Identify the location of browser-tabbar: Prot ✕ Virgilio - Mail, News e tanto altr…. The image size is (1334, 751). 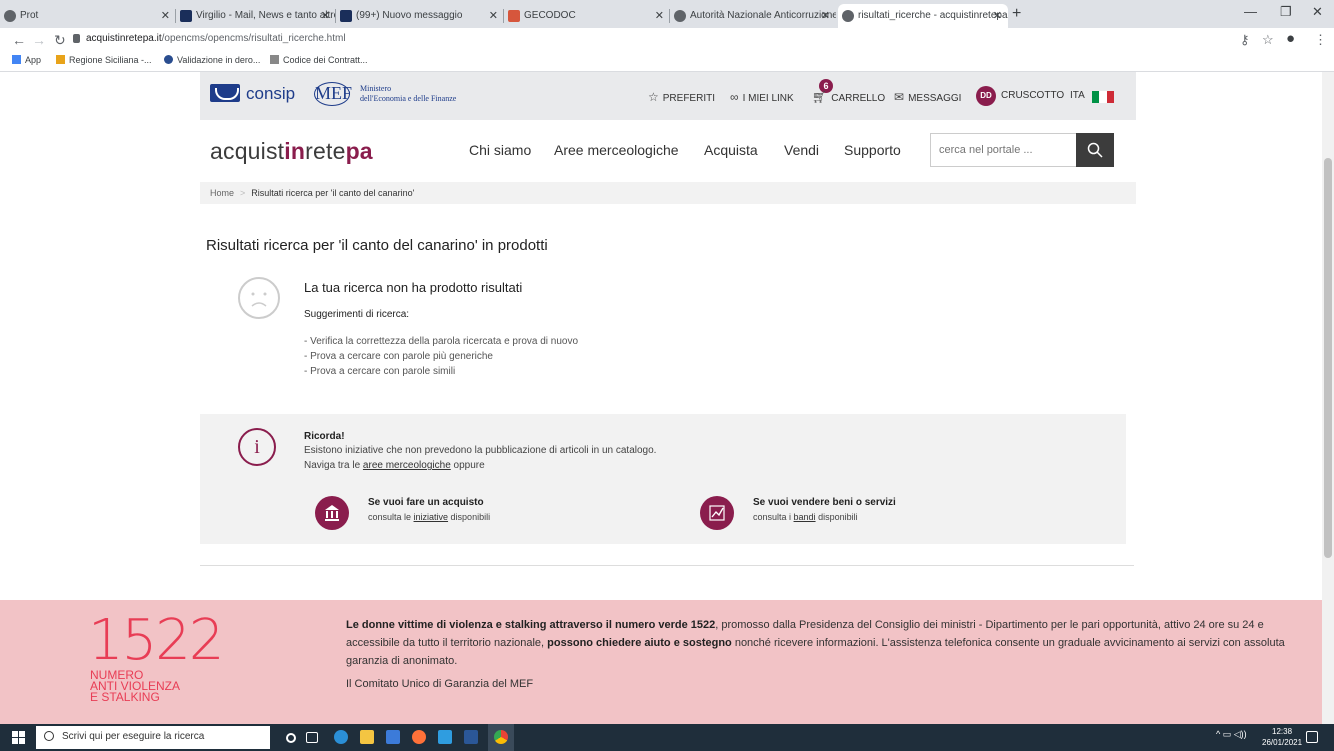
(667, 14).